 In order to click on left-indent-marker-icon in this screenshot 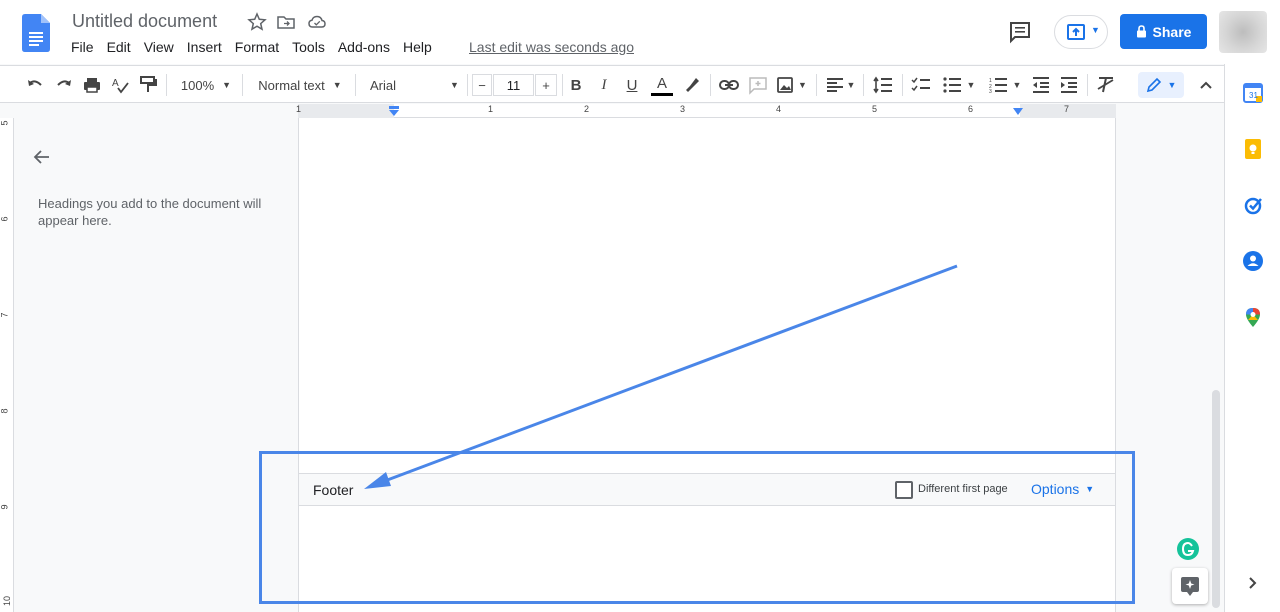, I will do `click(394, 112)`.